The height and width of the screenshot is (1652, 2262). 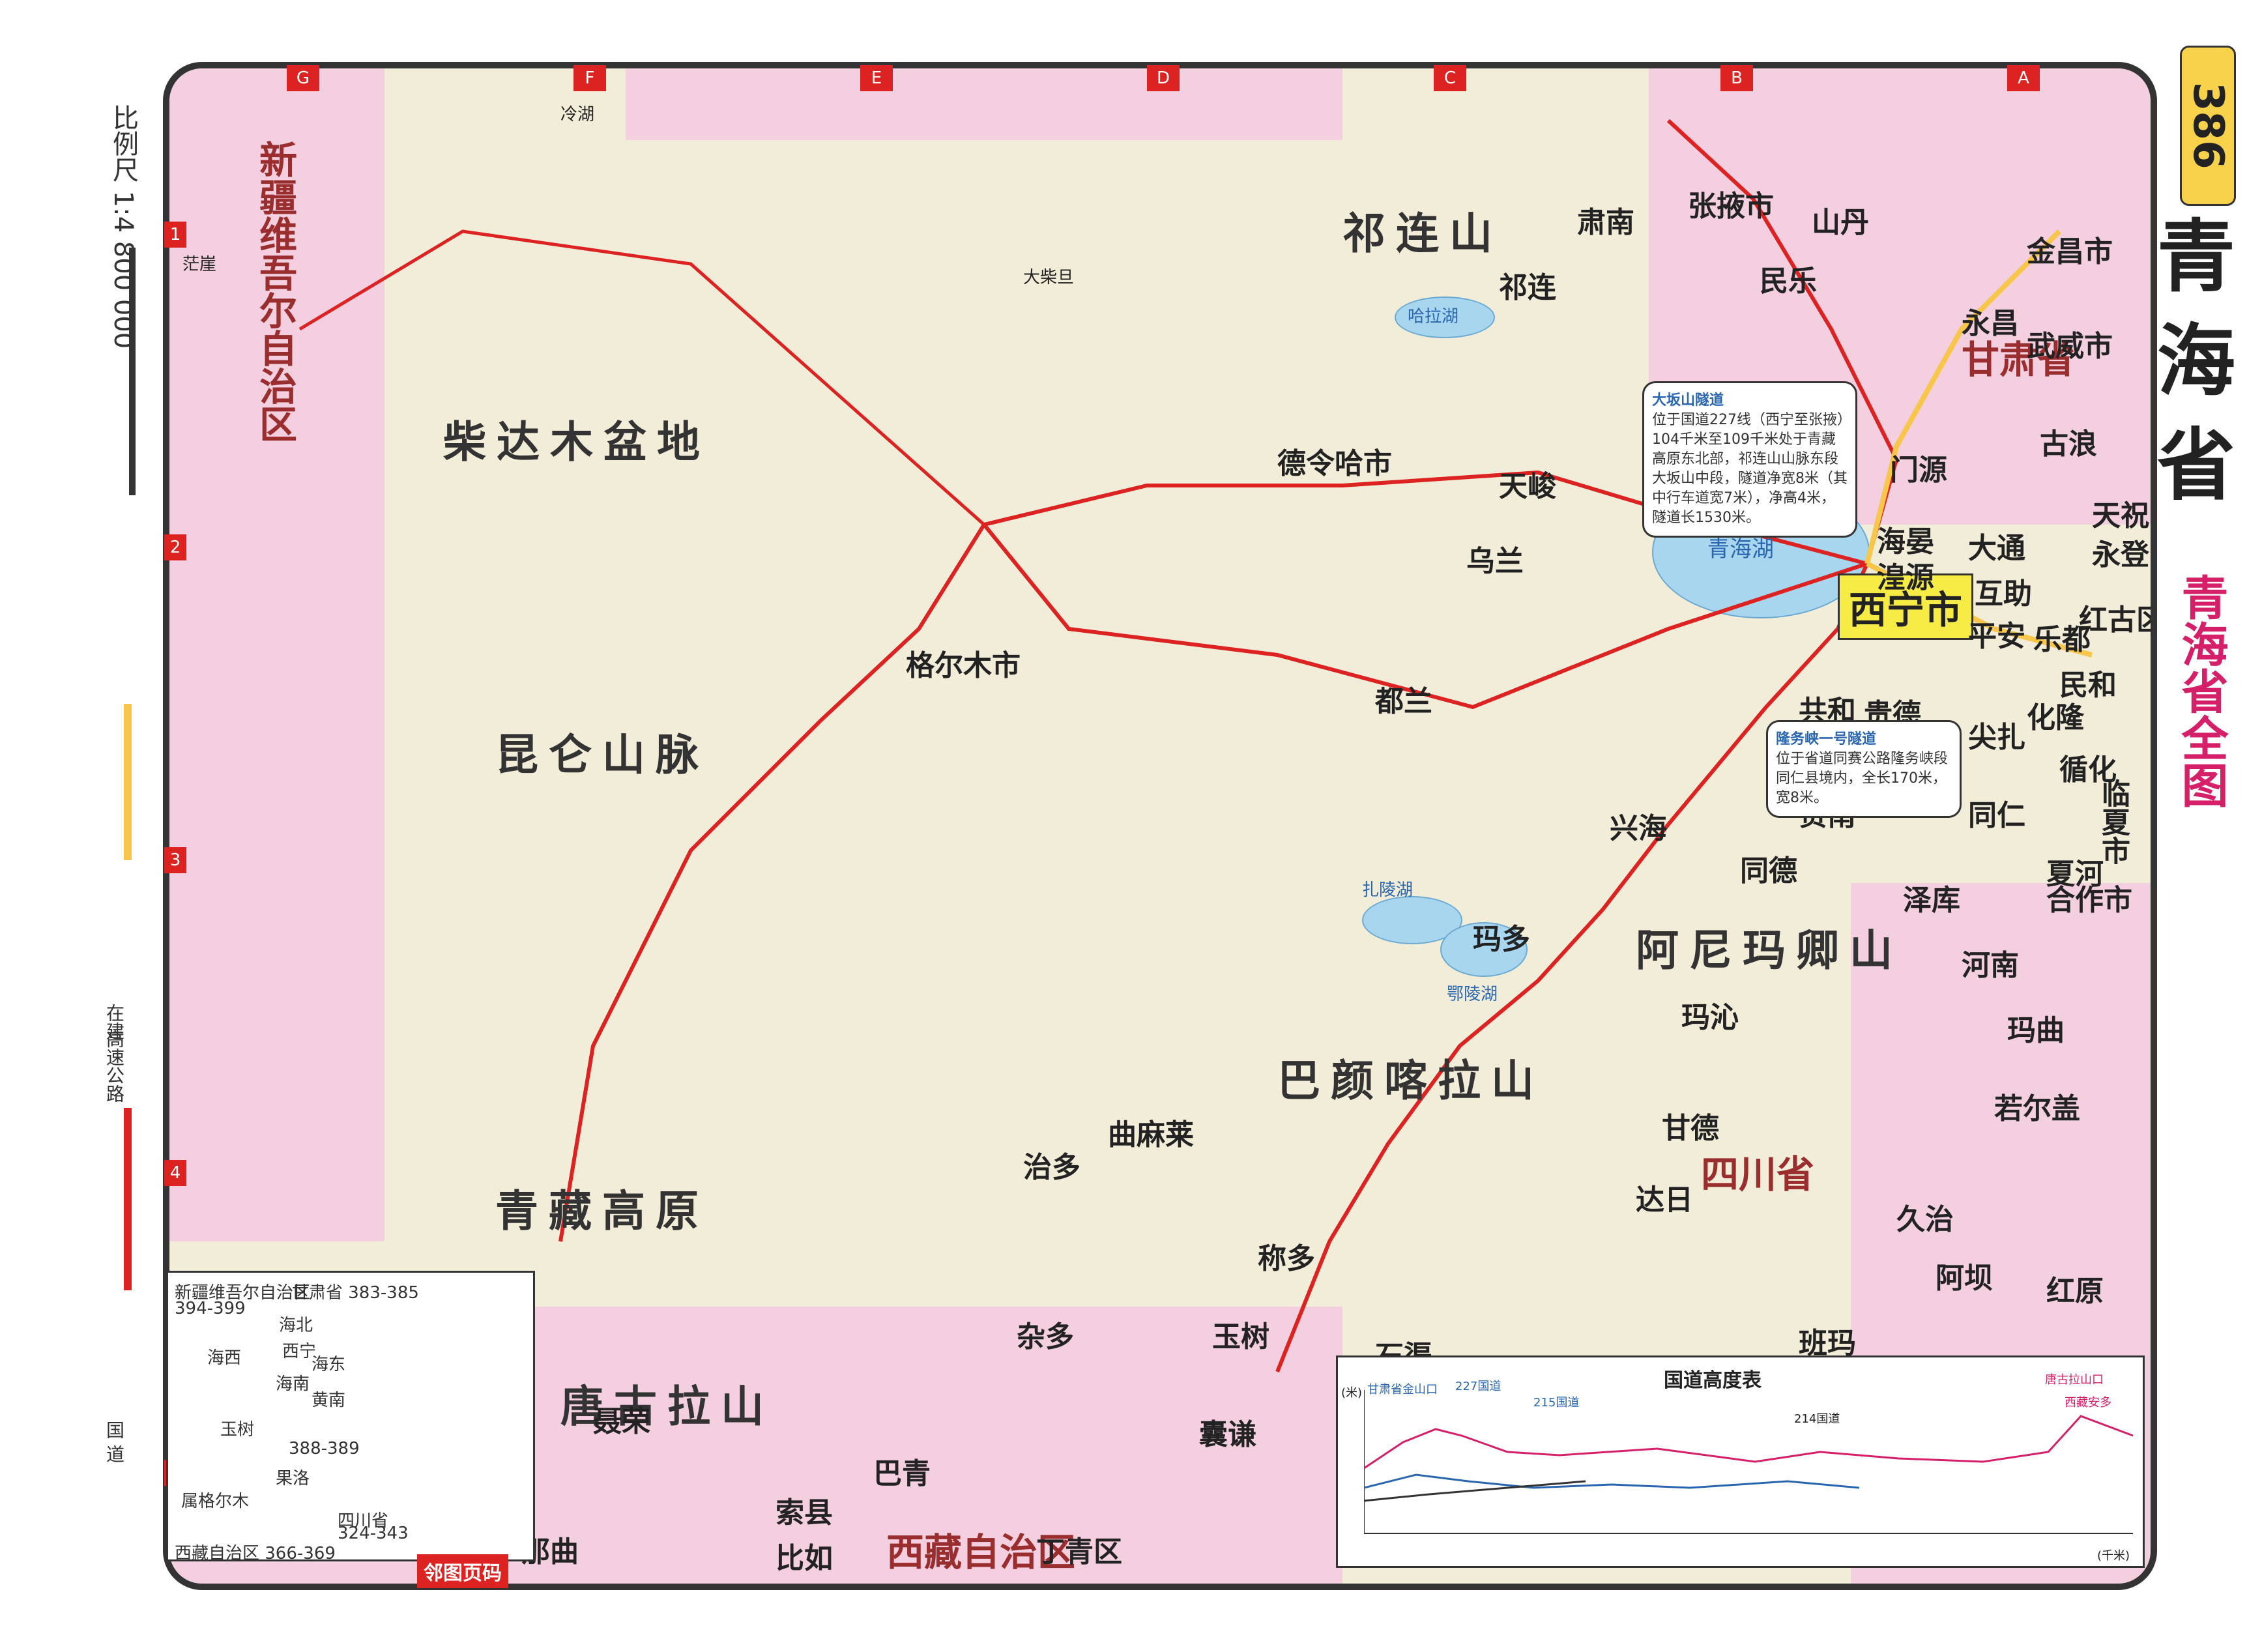 I want to click on town-linxia: 临夏市, so click(x=2113, y=822).